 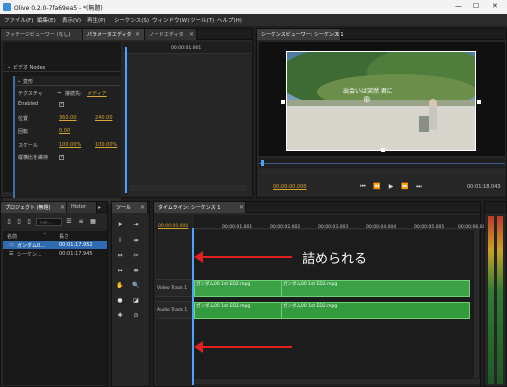 What do you see at coordinates (76, 245) in the screenshot?
I see `item-length: 00:01:17.952` at bounding box center [76, 245].